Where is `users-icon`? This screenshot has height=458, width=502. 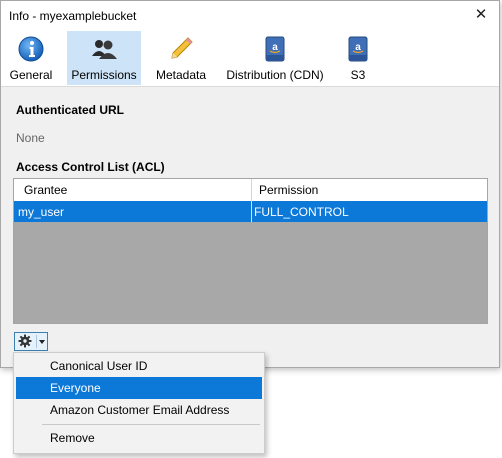
users-icon is located at coordinates (104, 49).